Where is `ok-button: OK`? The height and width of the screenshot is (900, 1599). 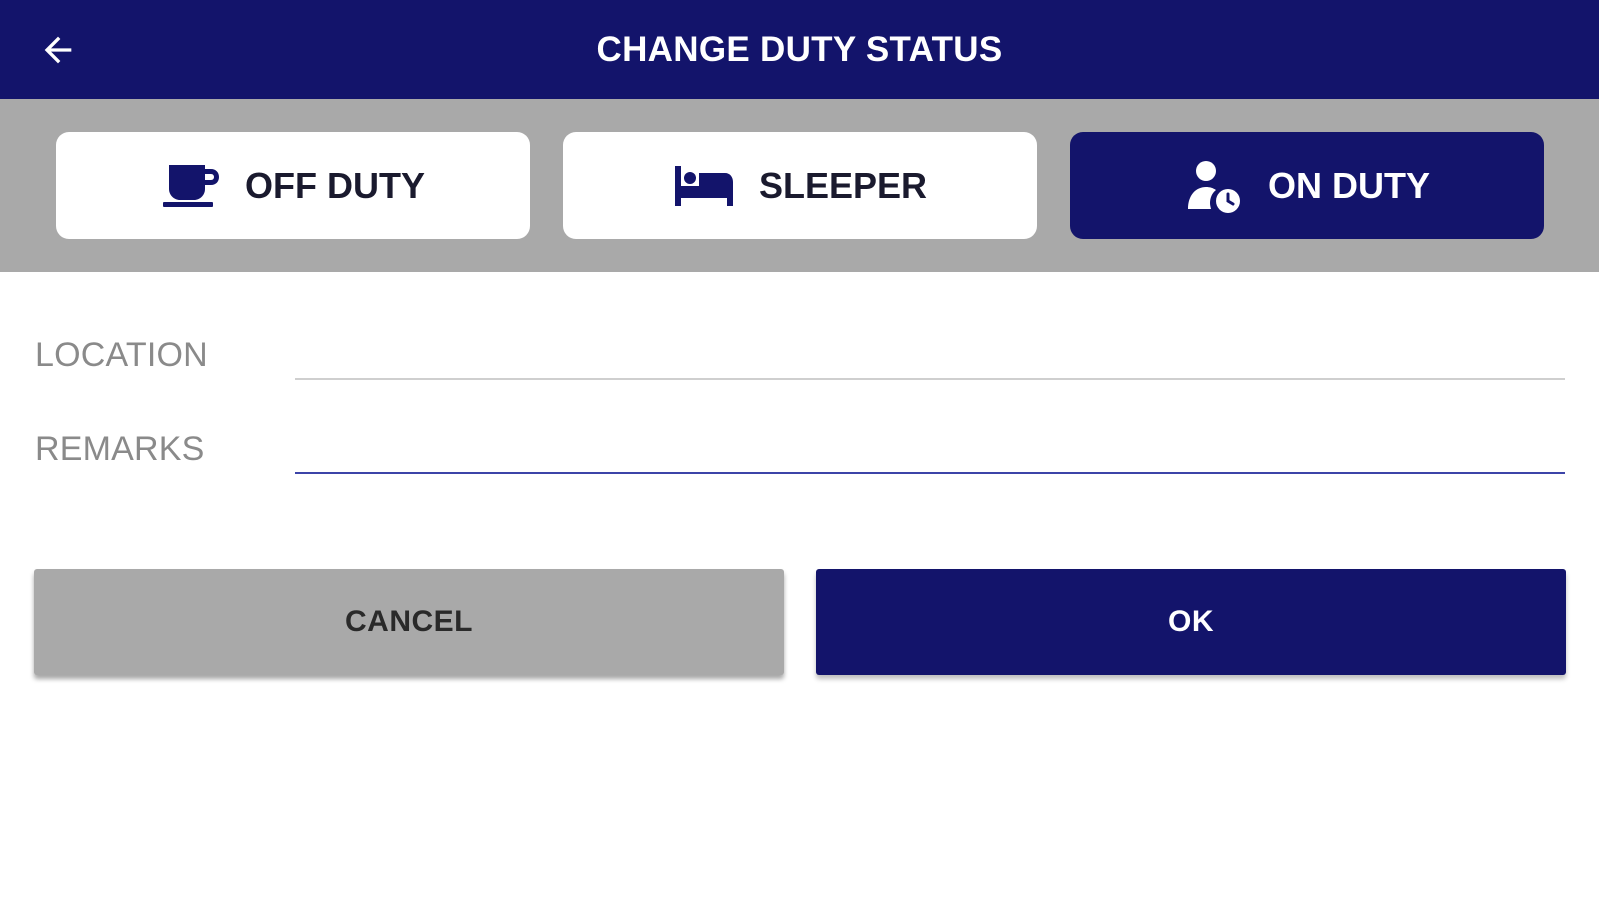
ok-button: OK is located at coordinates (1191, 622).